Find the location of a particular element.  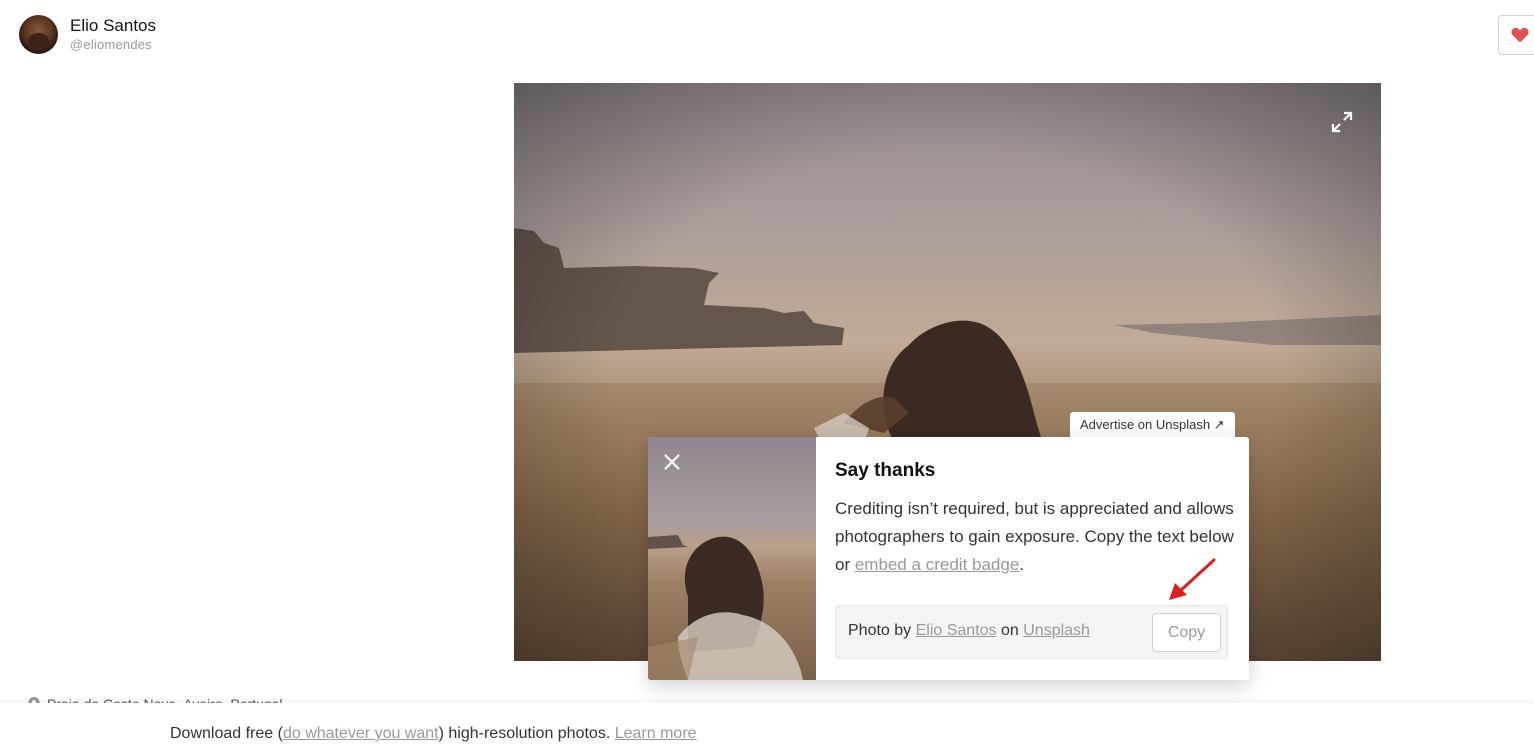

copy-button: Copy is located at coordinates (1186, 632).